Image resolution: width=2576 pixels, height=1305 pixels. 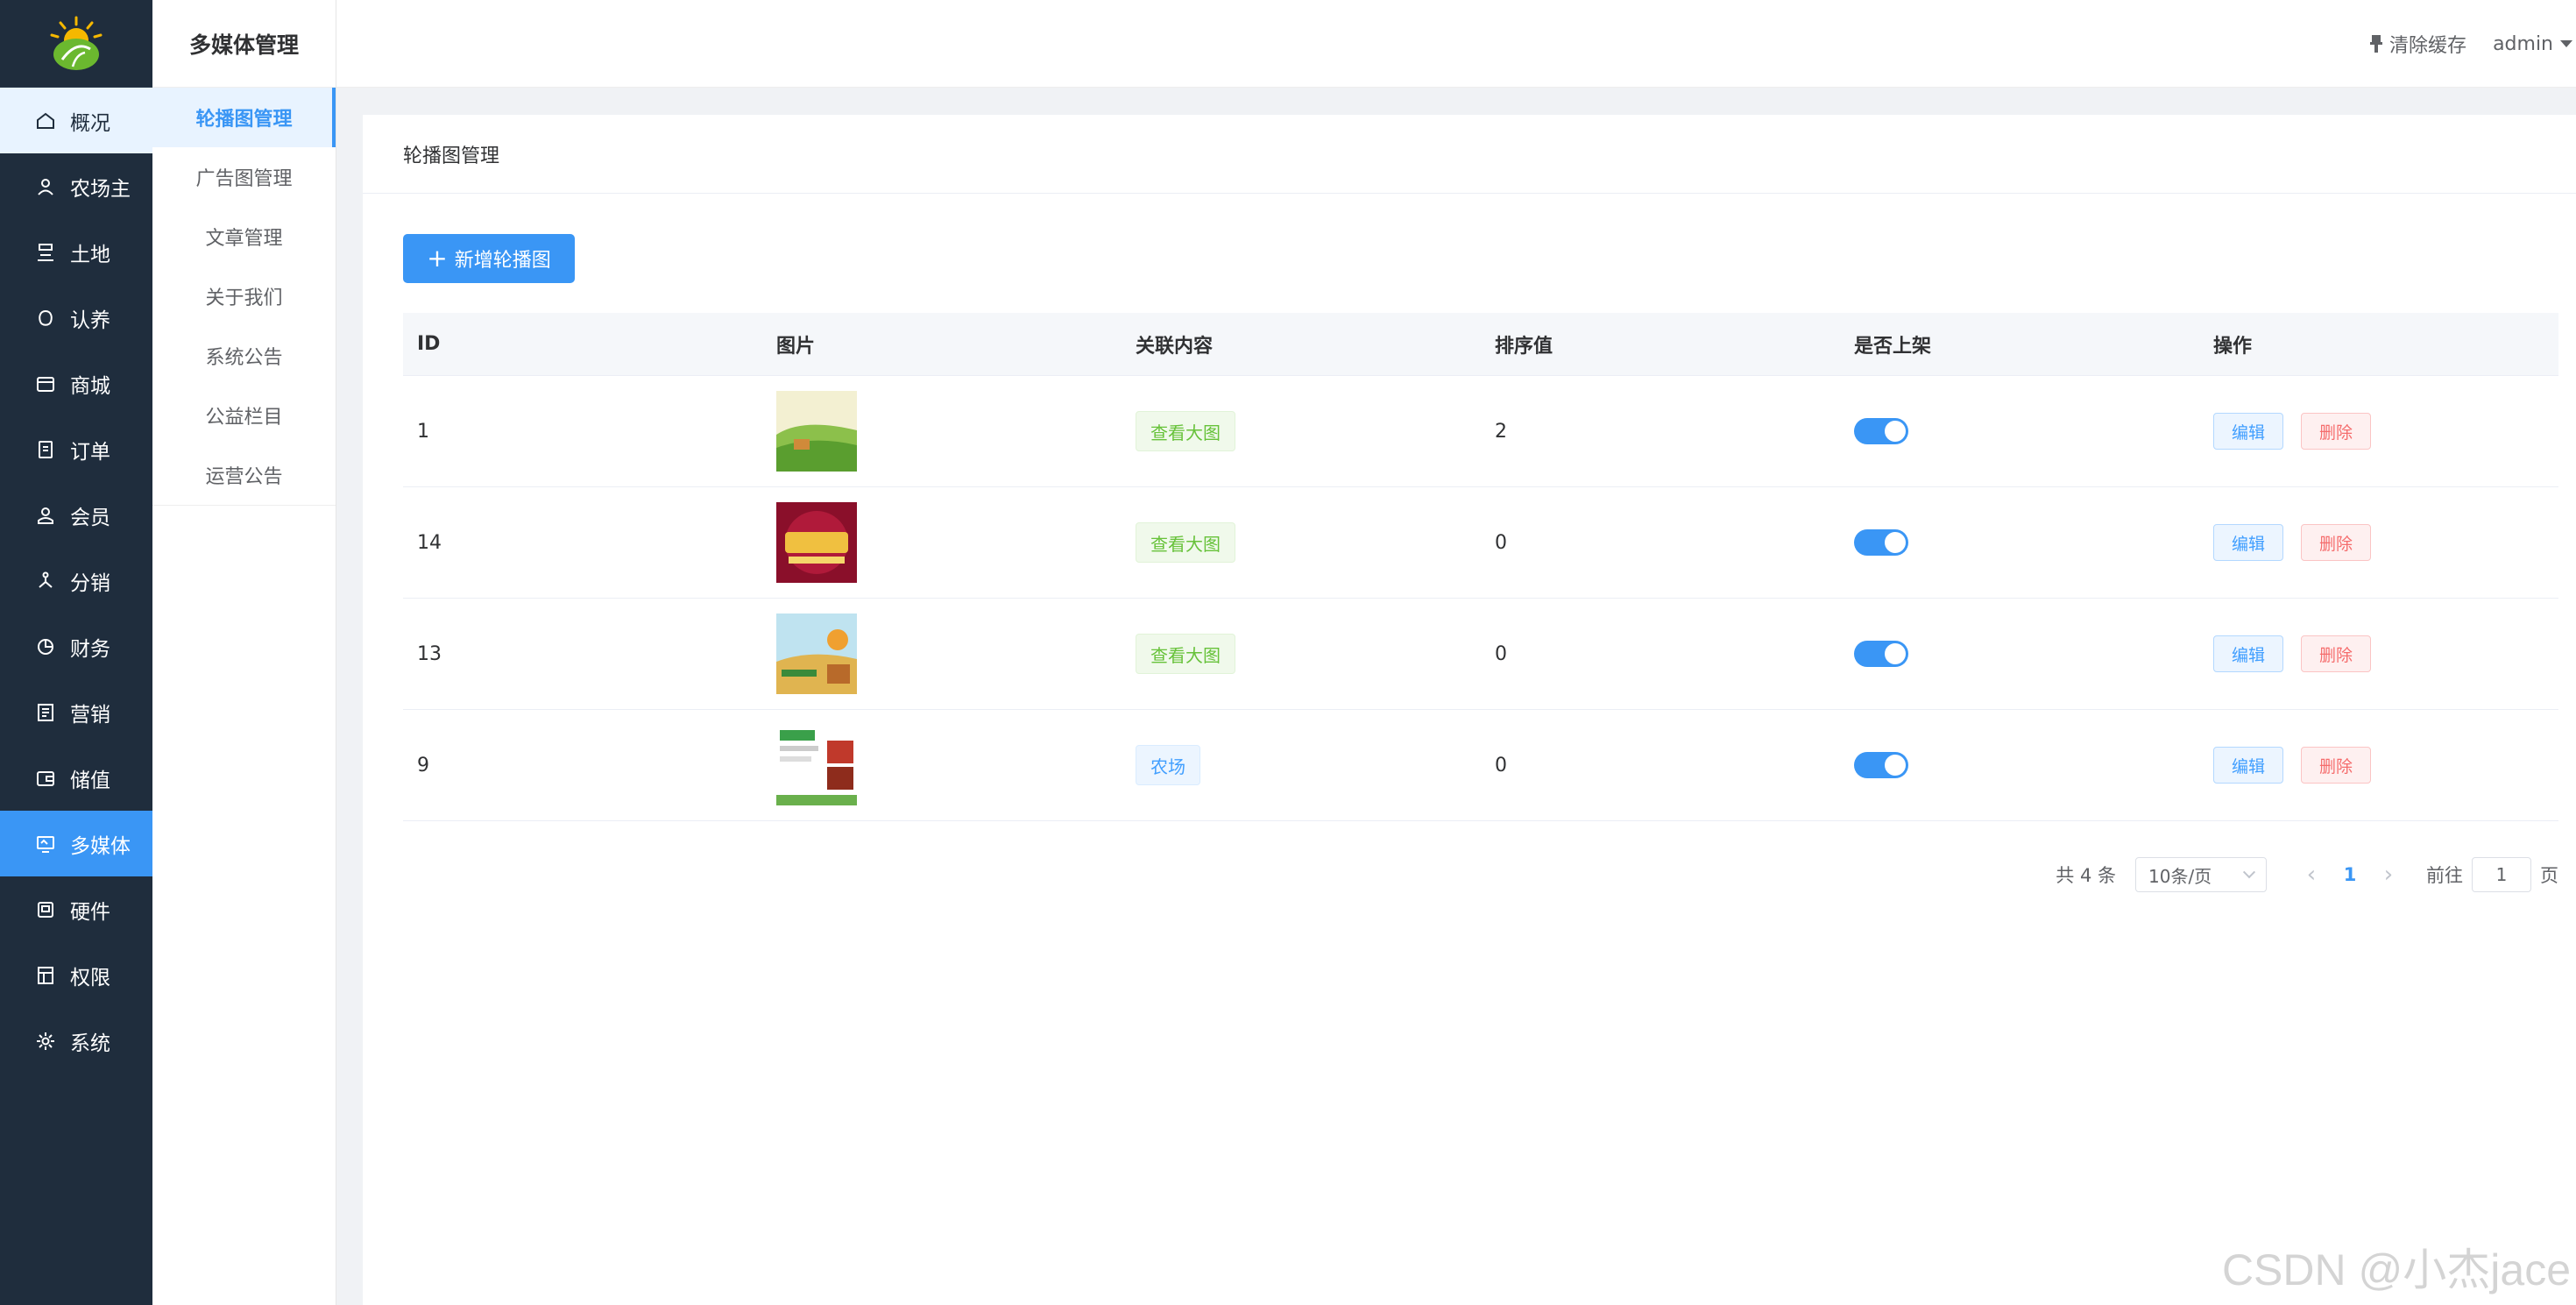 What do you see at coordinates (90, 977) in the screenshot?
I see `nav-item-label: 权限` at bounding box center [90, 977].